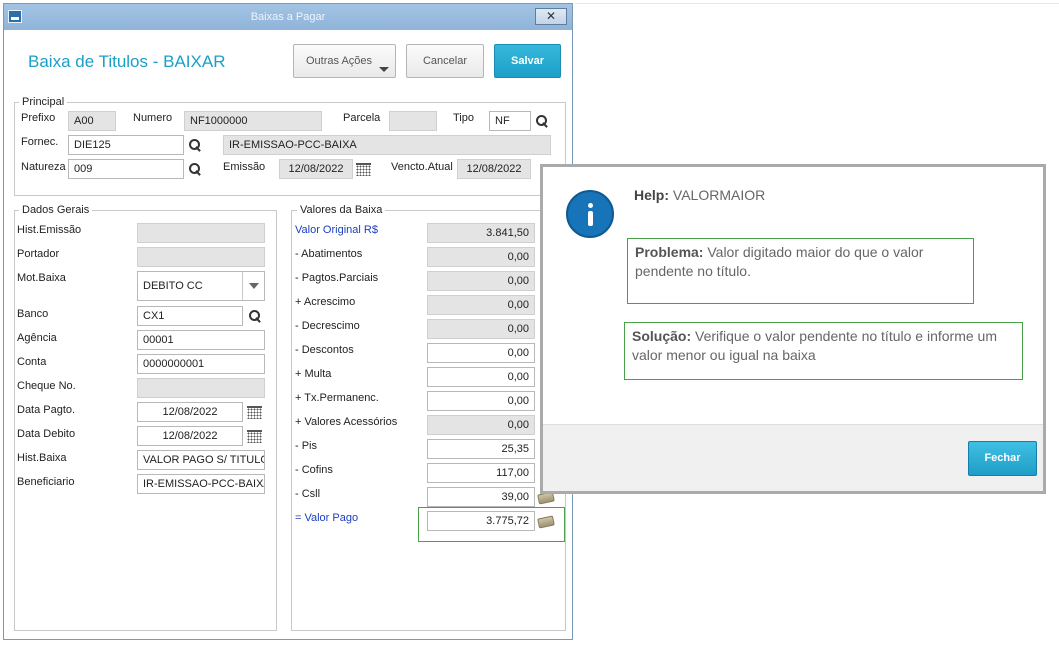  Describe the element at coordinates (481, 497) in the screenshot. I see `csll-field: 39,00` at that location.